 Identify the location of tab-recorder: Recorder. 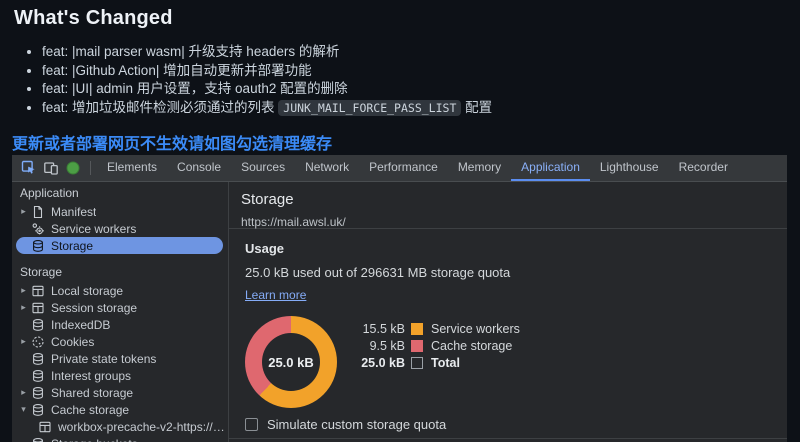
(703, 168).